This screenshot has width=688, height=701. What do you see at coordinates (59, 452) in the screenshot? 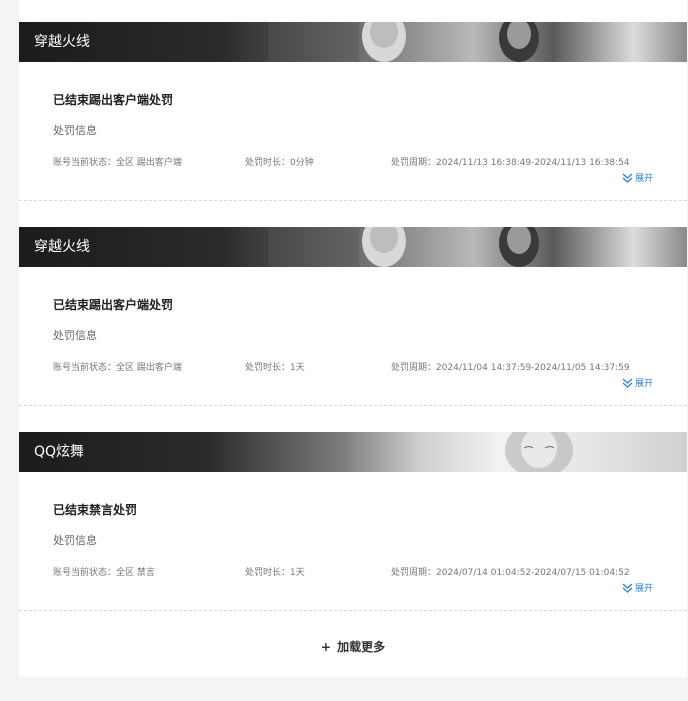
I see `game-name: QQ炫舞` at bounding box center [59, 452].